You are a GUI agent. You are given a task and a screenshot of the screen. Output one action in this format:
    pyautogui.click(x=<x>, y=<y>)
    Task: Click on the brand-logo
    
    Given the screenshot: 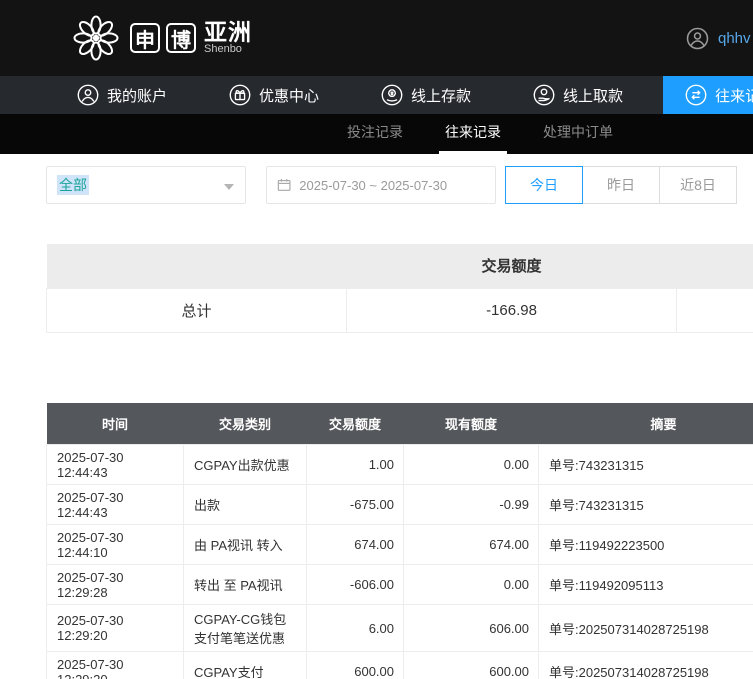 What is the action you would take?
    pyautogui.click(x=96, y=38)
    